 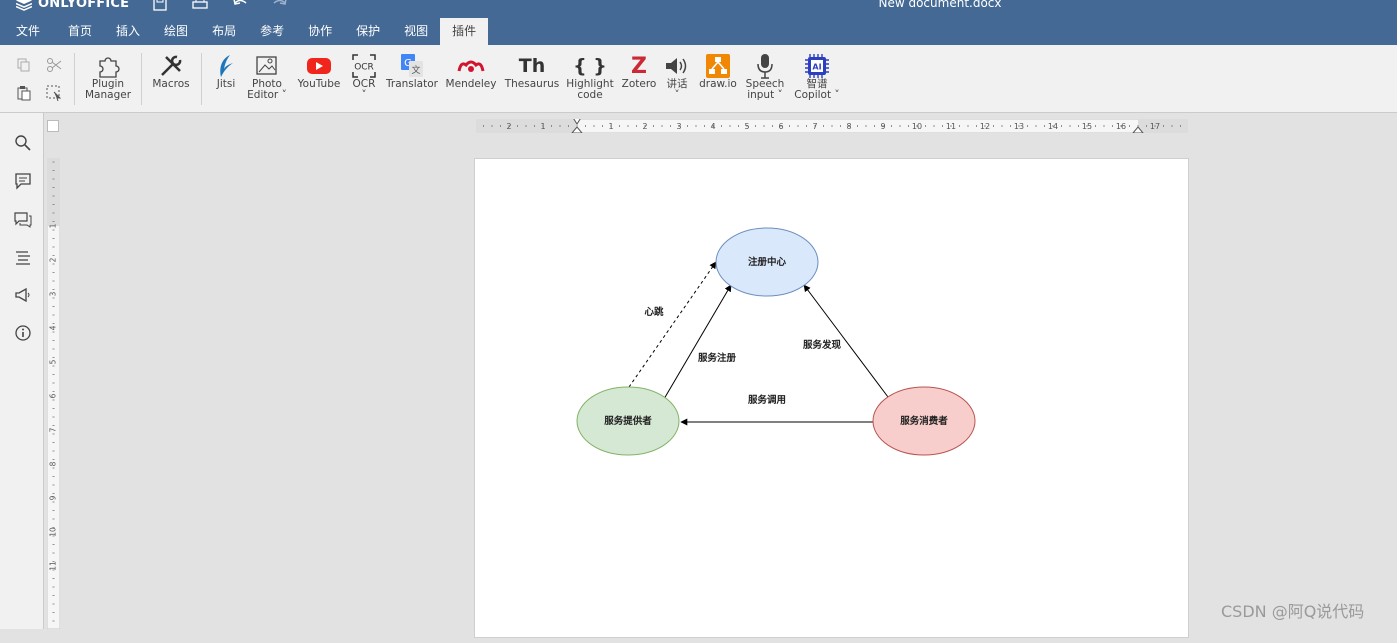 What do you see at coordinates (23, 295) in the screenshot?
I see `feedback-icon` at bounding box center [23, 295].